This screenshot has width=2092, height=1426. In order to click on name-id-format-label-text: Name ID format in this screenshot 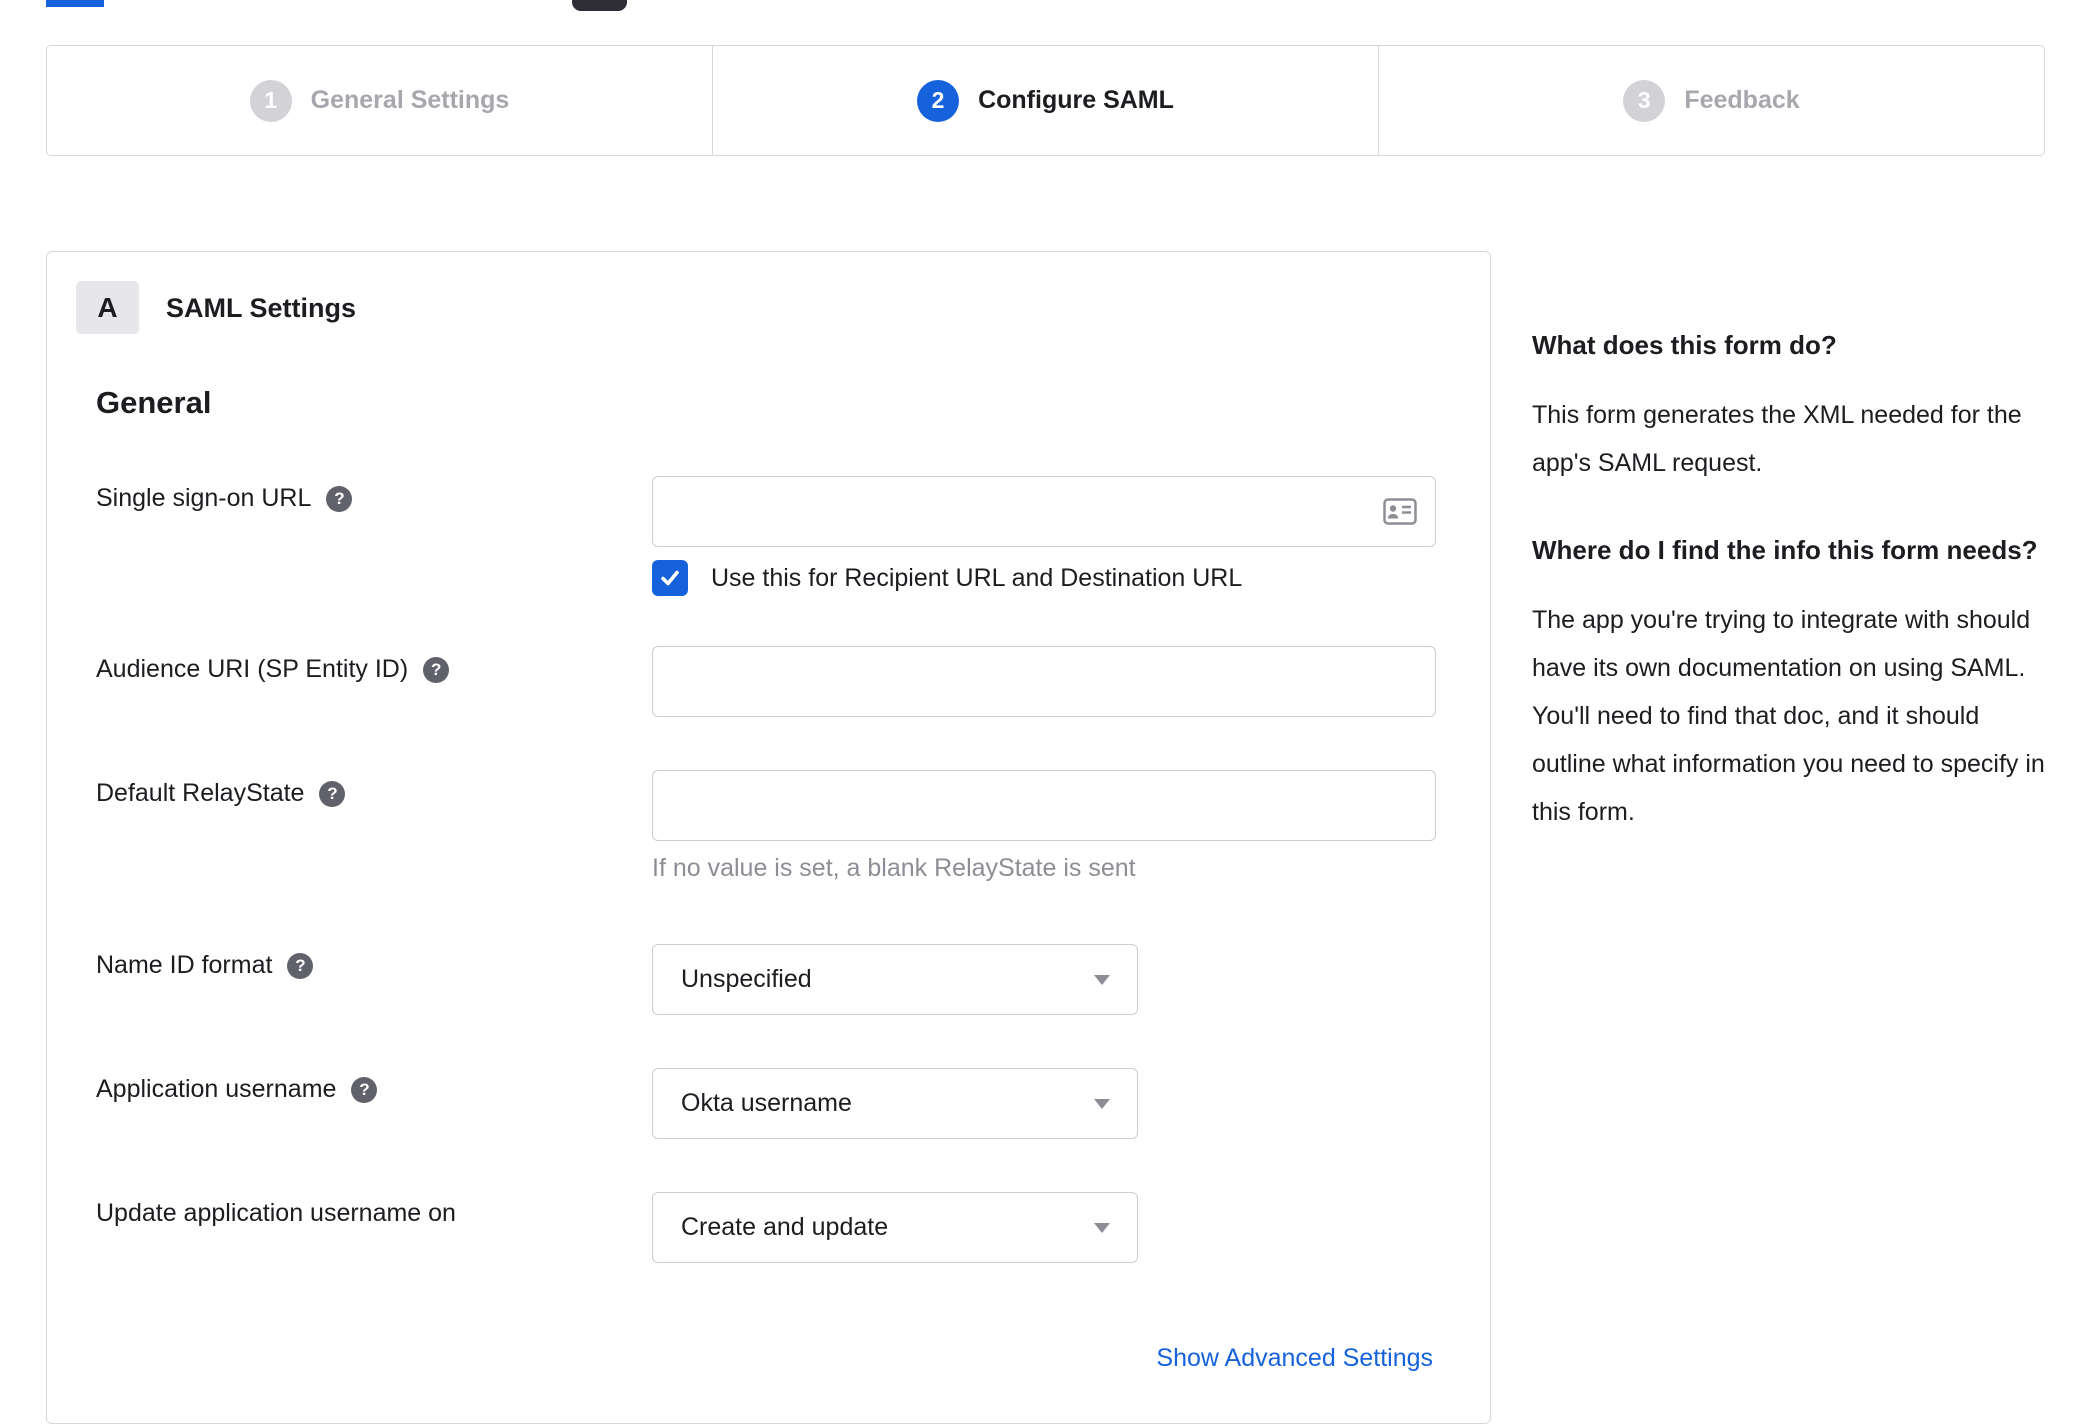, I will do `click(184, 965)`.